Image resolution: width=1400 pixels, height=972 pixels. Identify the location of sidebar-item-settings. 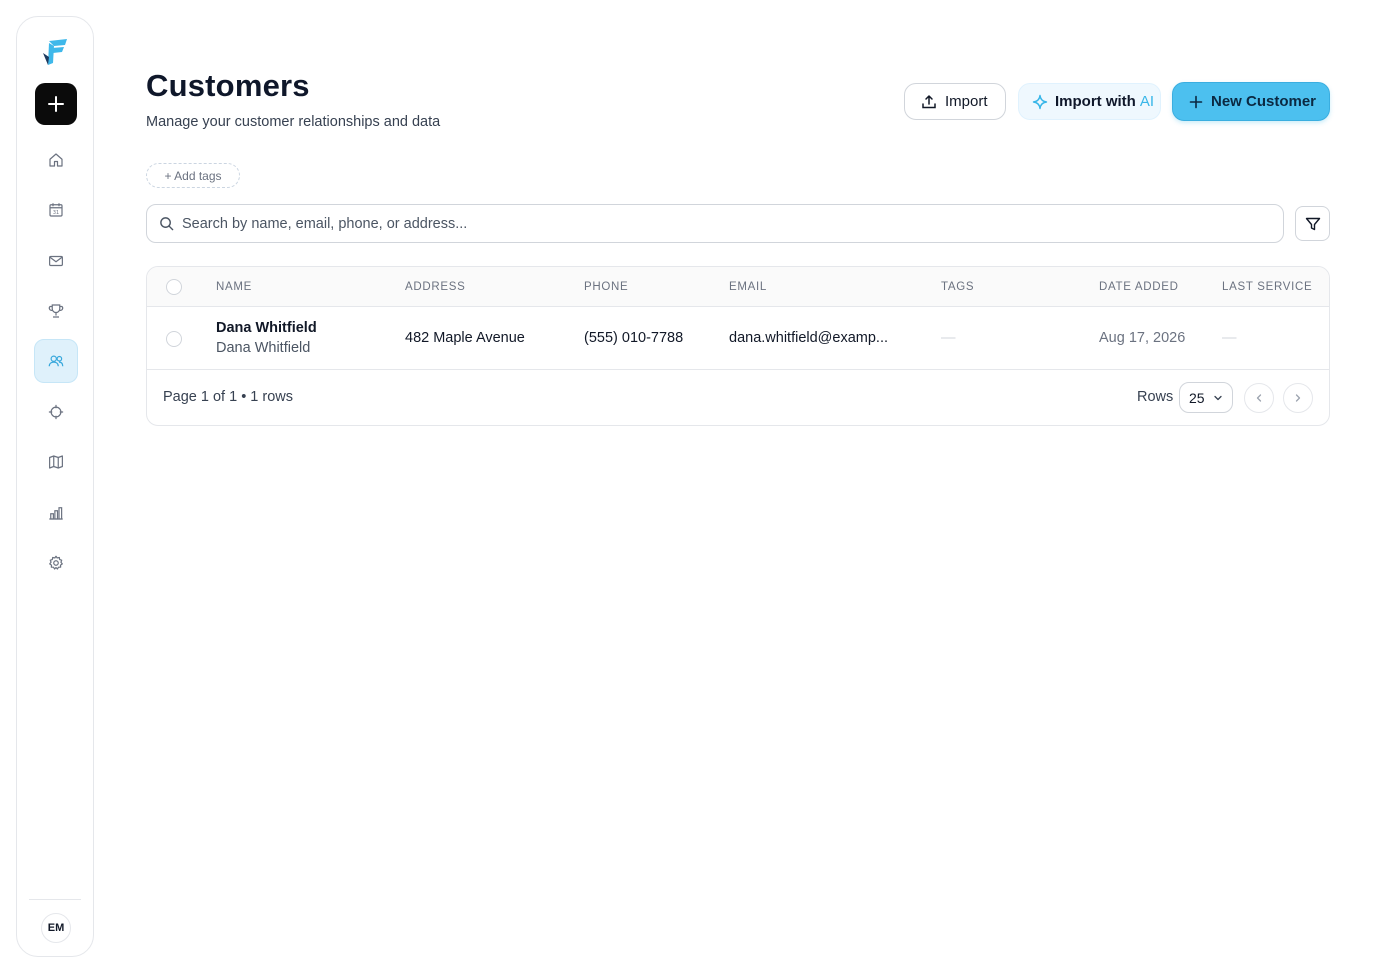
(56, 563).